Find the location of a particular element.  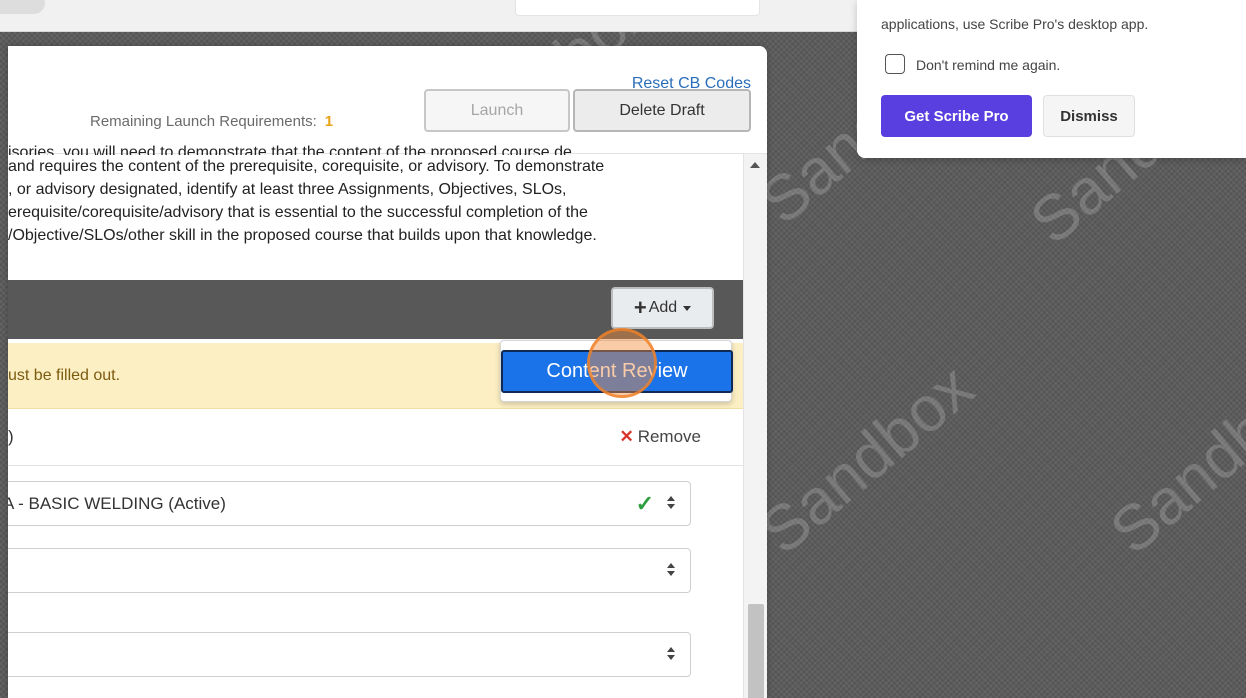

warning-text: ust be filled out. is located at coordinates (64, 375).